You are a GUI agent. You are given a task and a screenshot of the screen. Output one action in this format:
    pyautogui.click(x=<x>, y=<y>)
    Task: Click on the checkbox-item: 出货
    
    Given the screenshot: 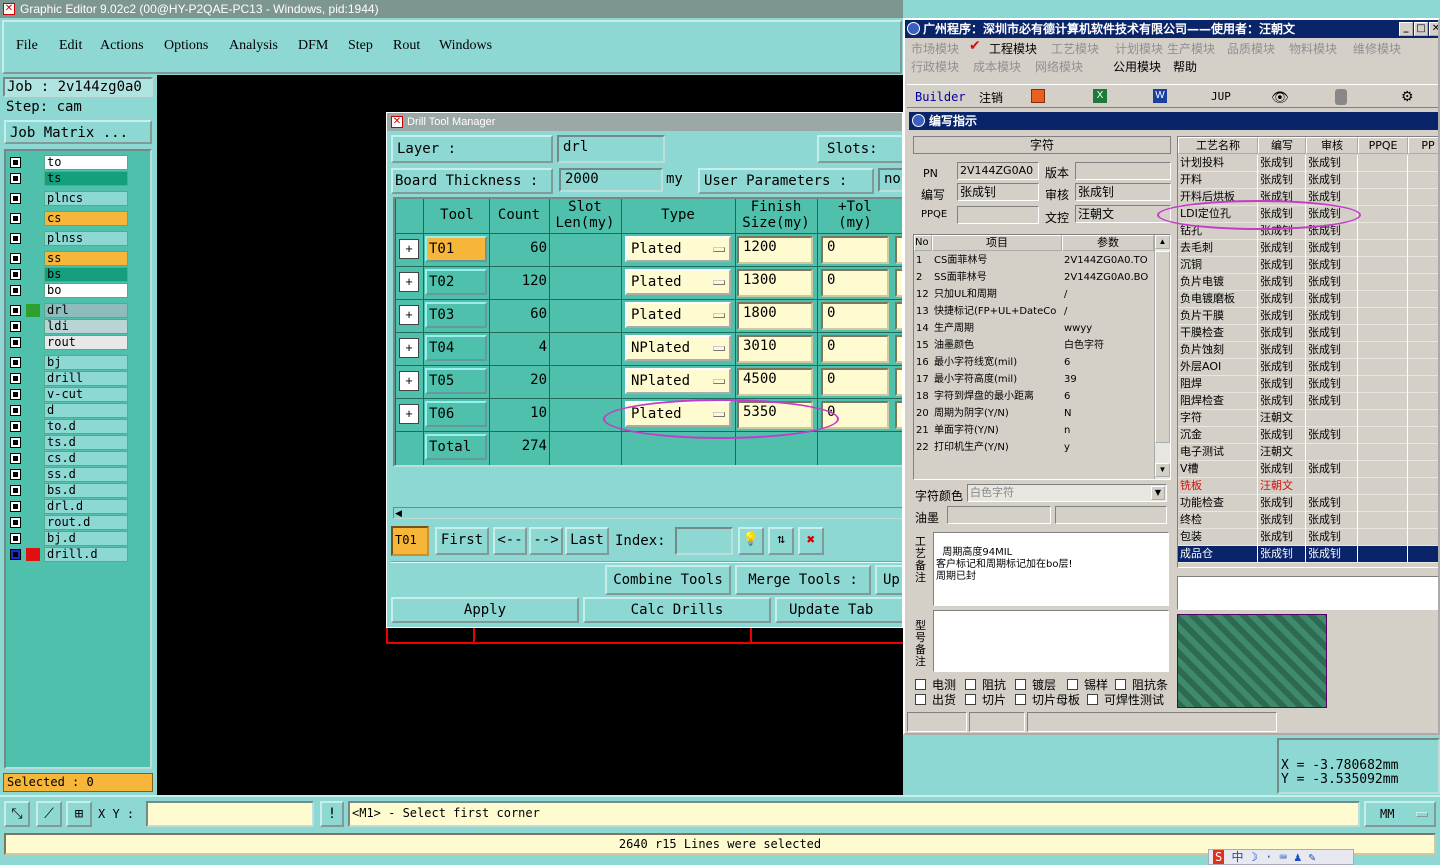 What is the action you would take?
    pyautogui.click(x=935, y=699)
    